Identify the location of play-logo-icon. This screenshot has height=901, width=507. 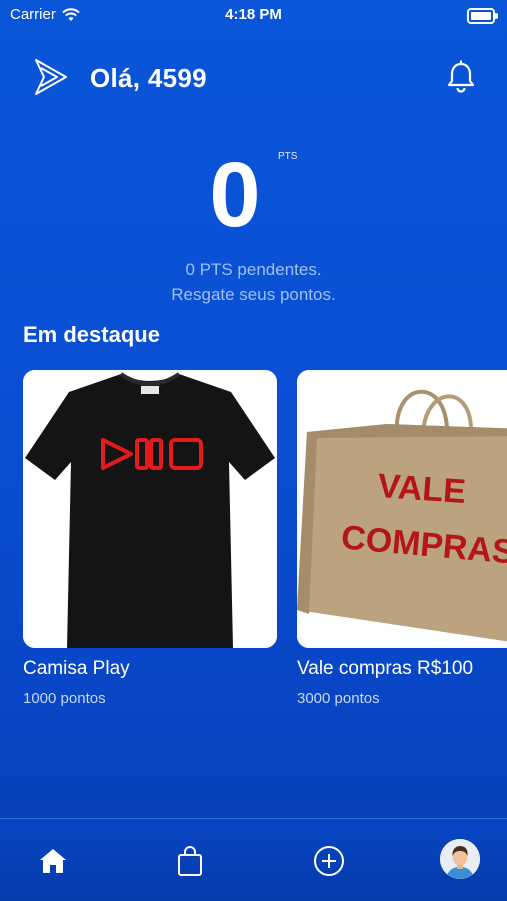
(51, 77).